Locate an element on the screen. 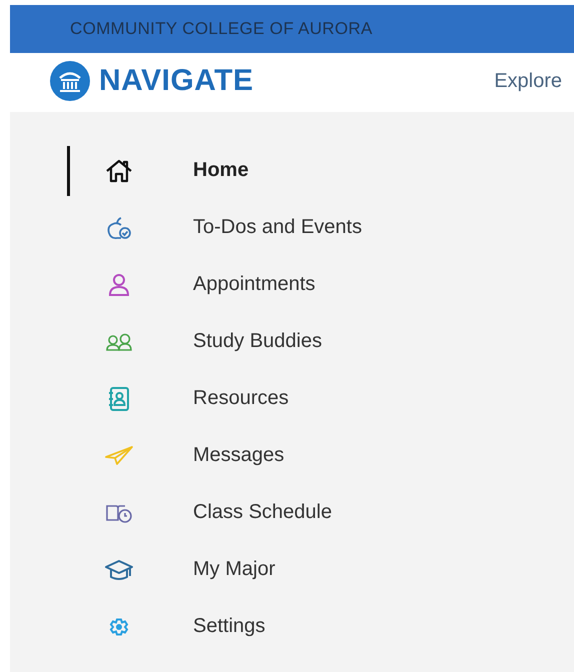  house-icon is located at coordinates (119, 170).